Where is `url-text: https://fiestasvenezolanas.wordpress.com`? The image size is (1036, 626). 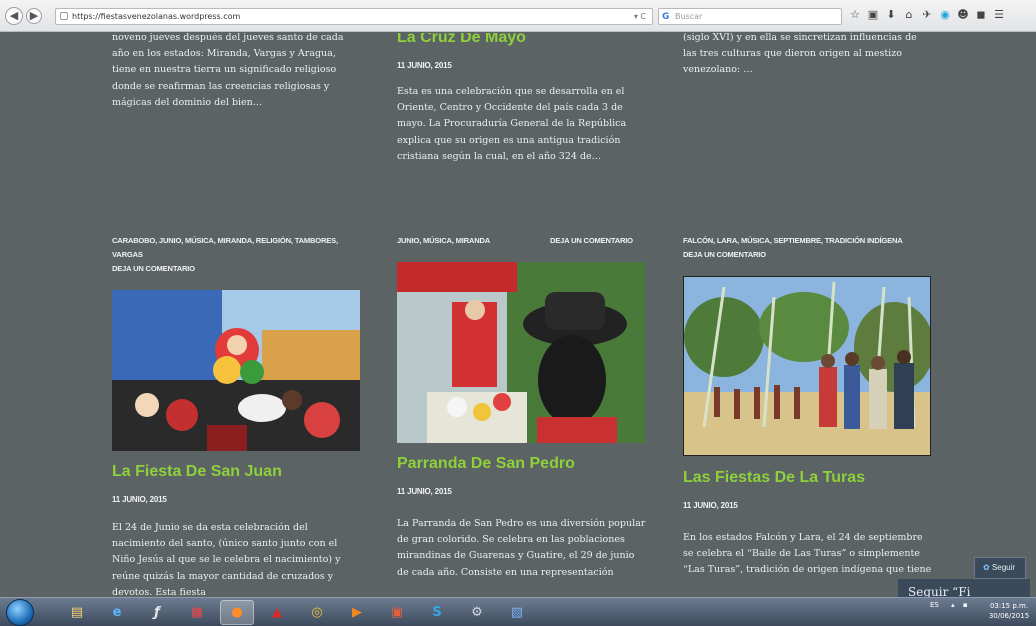
url-text: https://fiestasvenezolanas.wordpress.com is located at coordinates (156, 16).